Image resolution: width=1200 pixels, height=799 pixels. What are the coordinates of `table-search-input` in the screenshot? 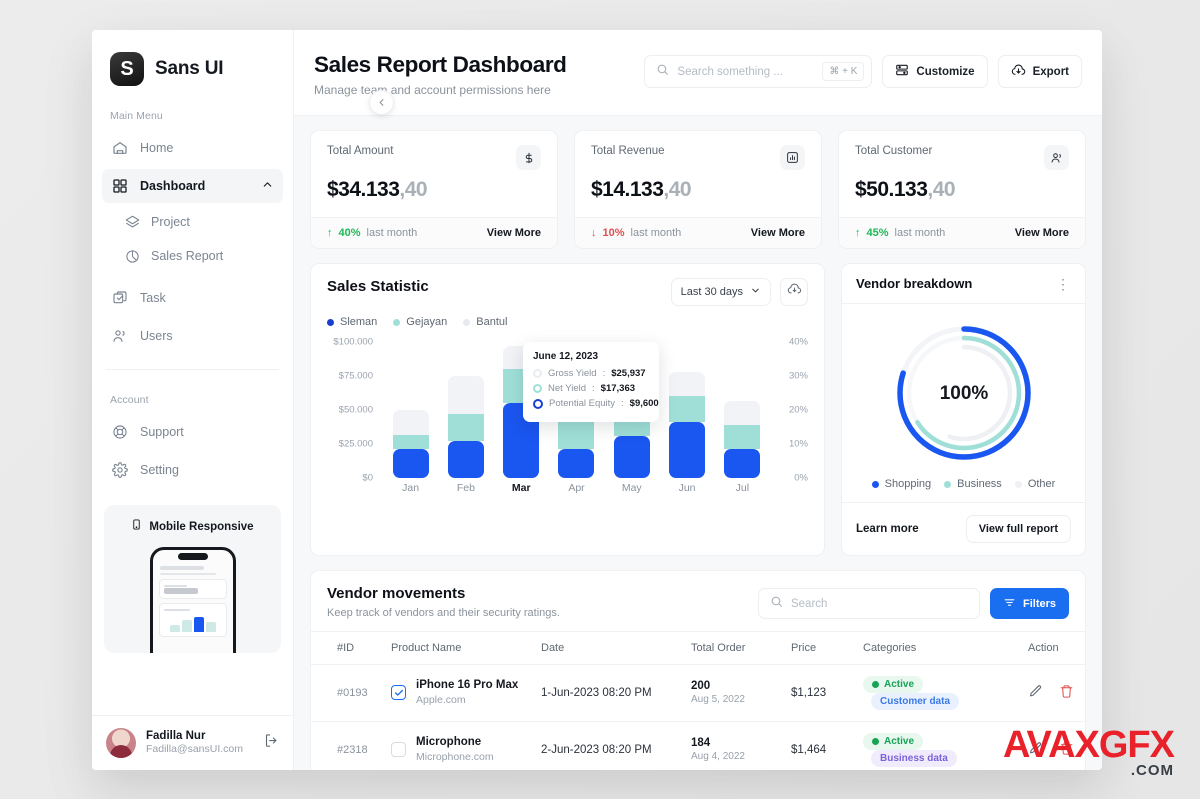 It's located at (879, 603).